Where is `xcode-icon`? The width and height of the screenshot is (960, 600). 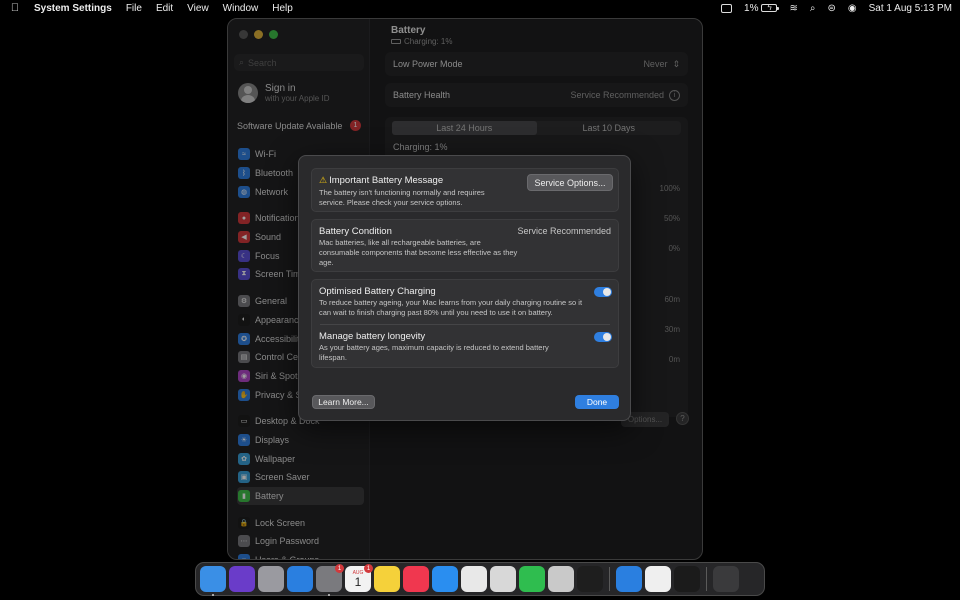
xcode-icon is located at coordinates (629, 579).